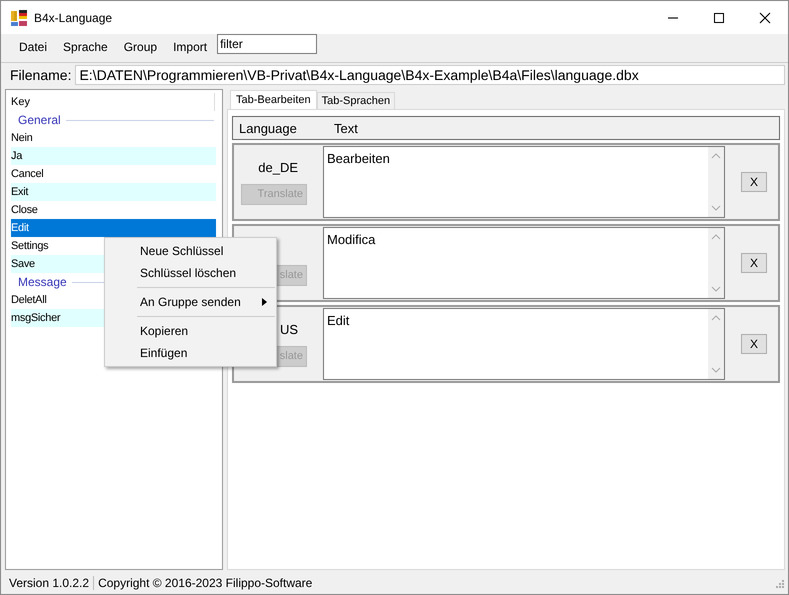 The width and height of the screenshot is (789, 595). What do you see at coordinates (113, 174) in the screenshot?
I see `list-item: Cancel` at bounding box center [113, 174].